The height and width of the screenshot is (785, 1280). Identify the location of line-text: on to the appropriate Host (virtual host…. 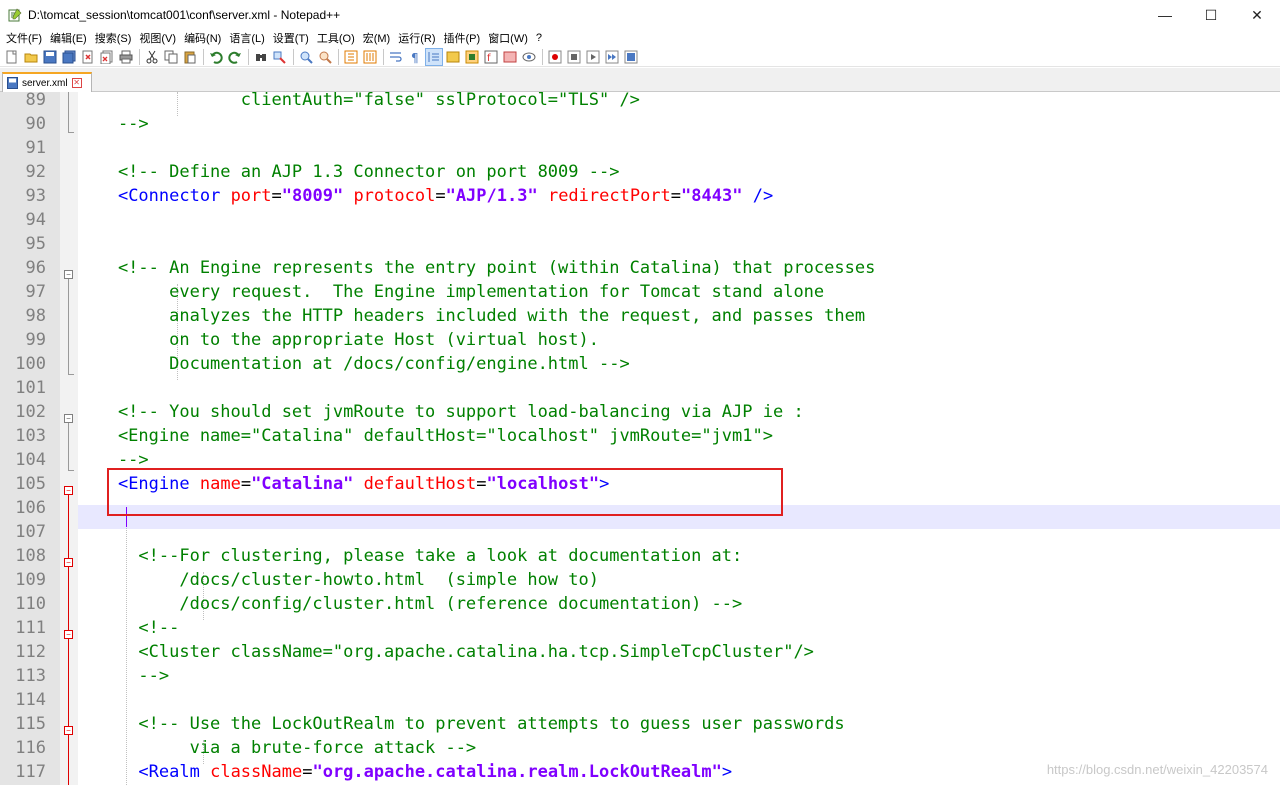
(338, 340).